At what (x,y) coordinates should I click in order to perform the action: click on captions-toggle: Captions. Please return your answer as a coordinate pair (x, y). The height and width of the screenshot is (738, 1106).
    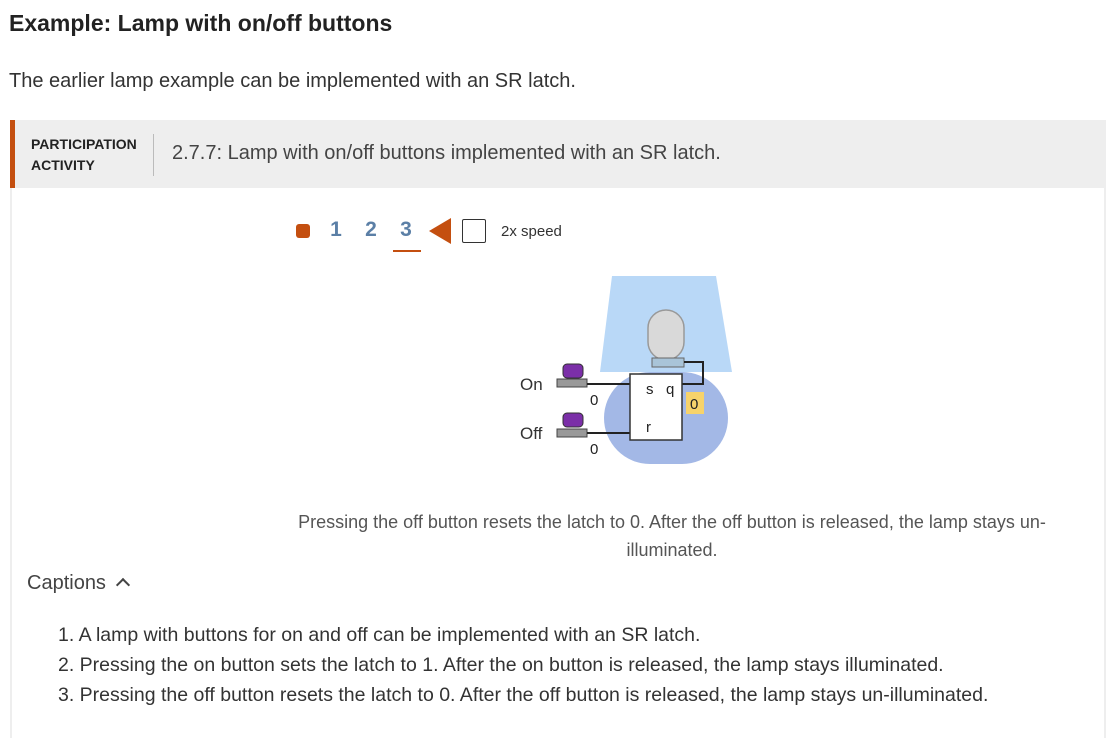
    Looking at the image, I should click on (79, 583).